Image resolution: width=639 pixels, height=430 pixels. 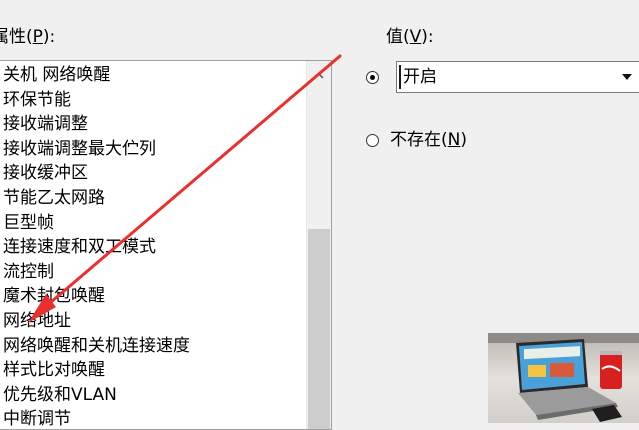 I want to click on value-dropdown: 开启, so click(x=517, y=77).